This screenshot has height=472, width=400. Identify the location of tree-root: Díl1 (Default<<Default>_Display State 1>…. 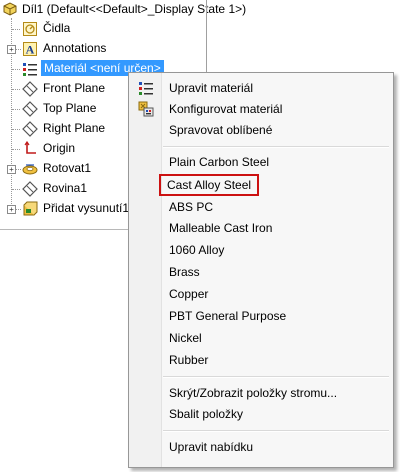
(123, 9).